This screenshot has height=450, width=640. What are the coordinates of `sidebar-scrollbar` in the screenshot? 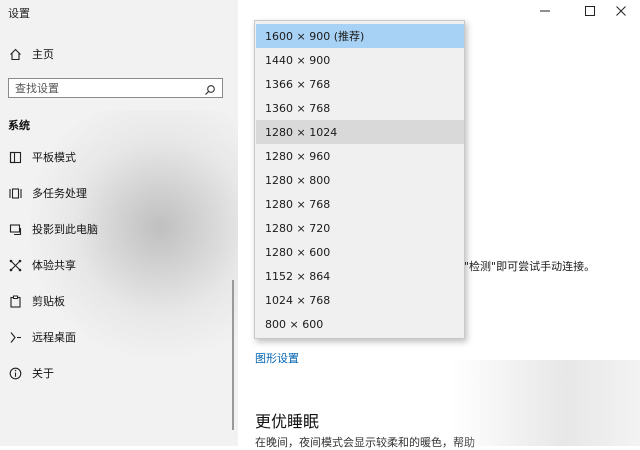 It's located at (233, 355).